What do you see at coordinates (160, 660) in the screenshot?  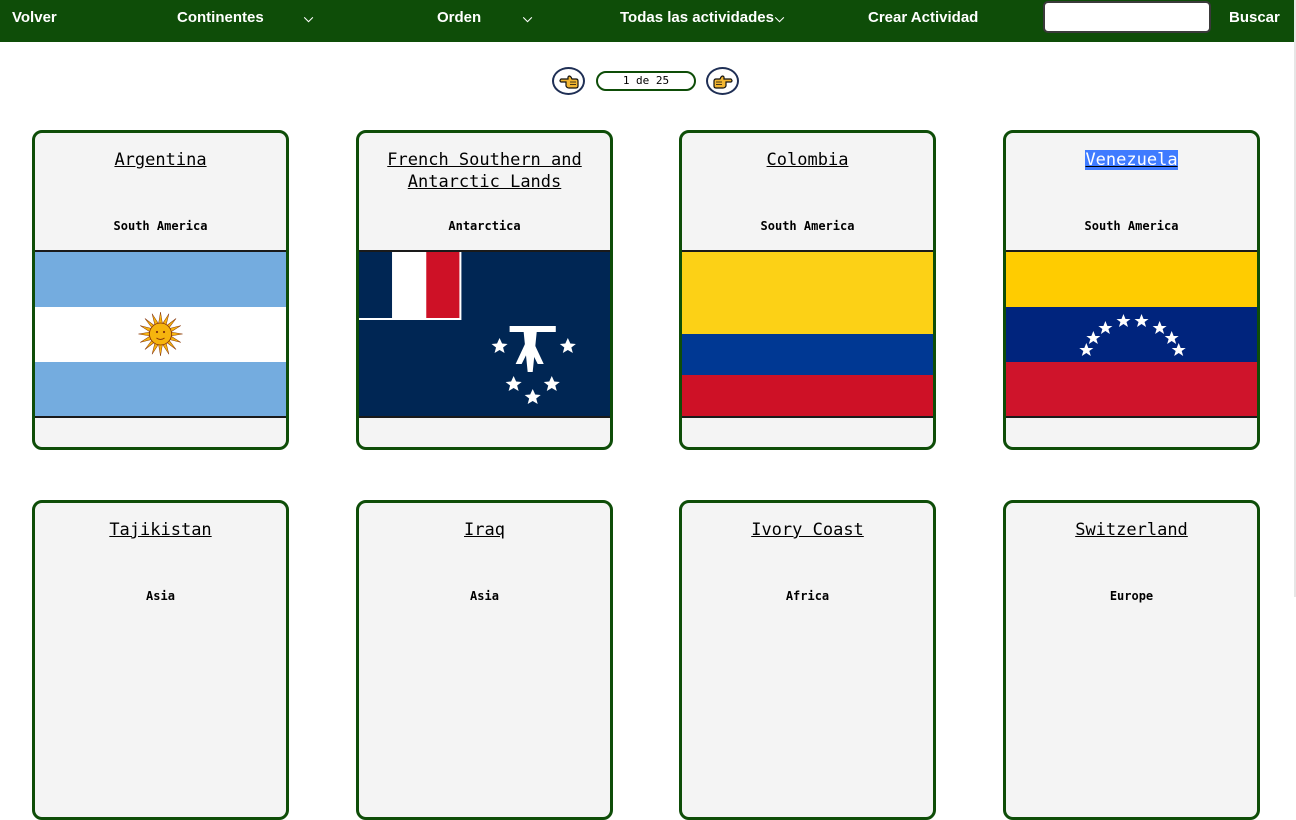 I see `country-card: Tajikistan Asia` at bounding box center [160, 660].